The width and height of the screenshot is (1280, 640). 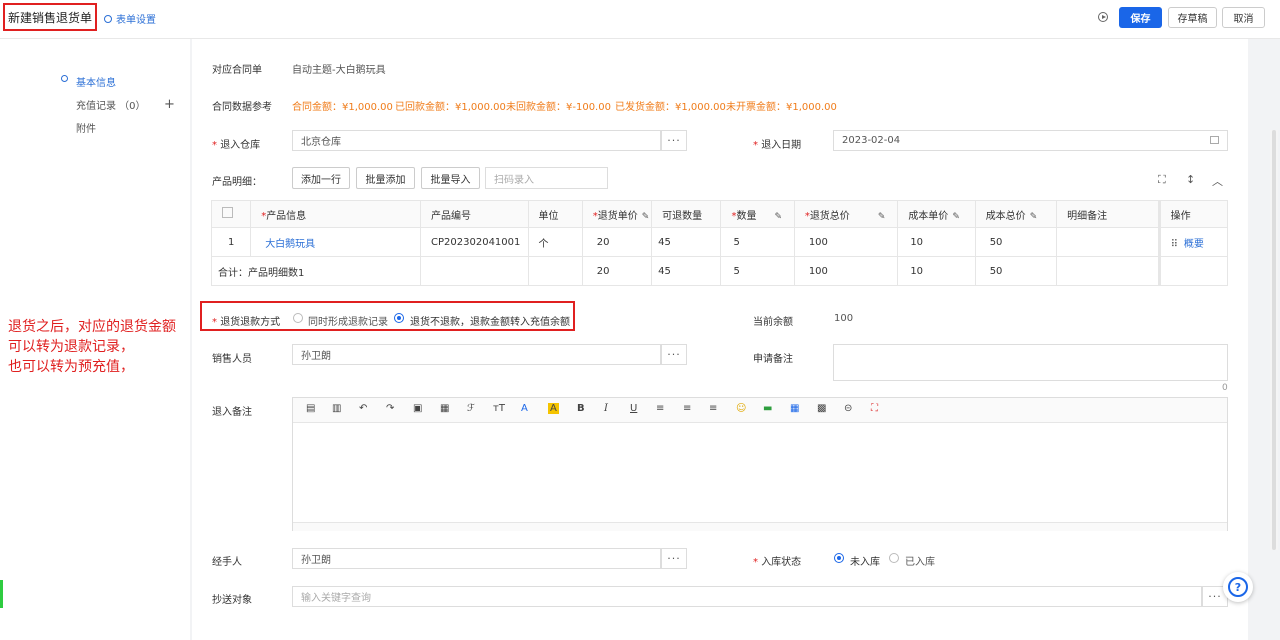 What do you see at coordinates (781, 107) in the screenshot?
I see `uninvoiced-amount: 未开票金额：¥1,000.00` at bounding box center [781, 107].